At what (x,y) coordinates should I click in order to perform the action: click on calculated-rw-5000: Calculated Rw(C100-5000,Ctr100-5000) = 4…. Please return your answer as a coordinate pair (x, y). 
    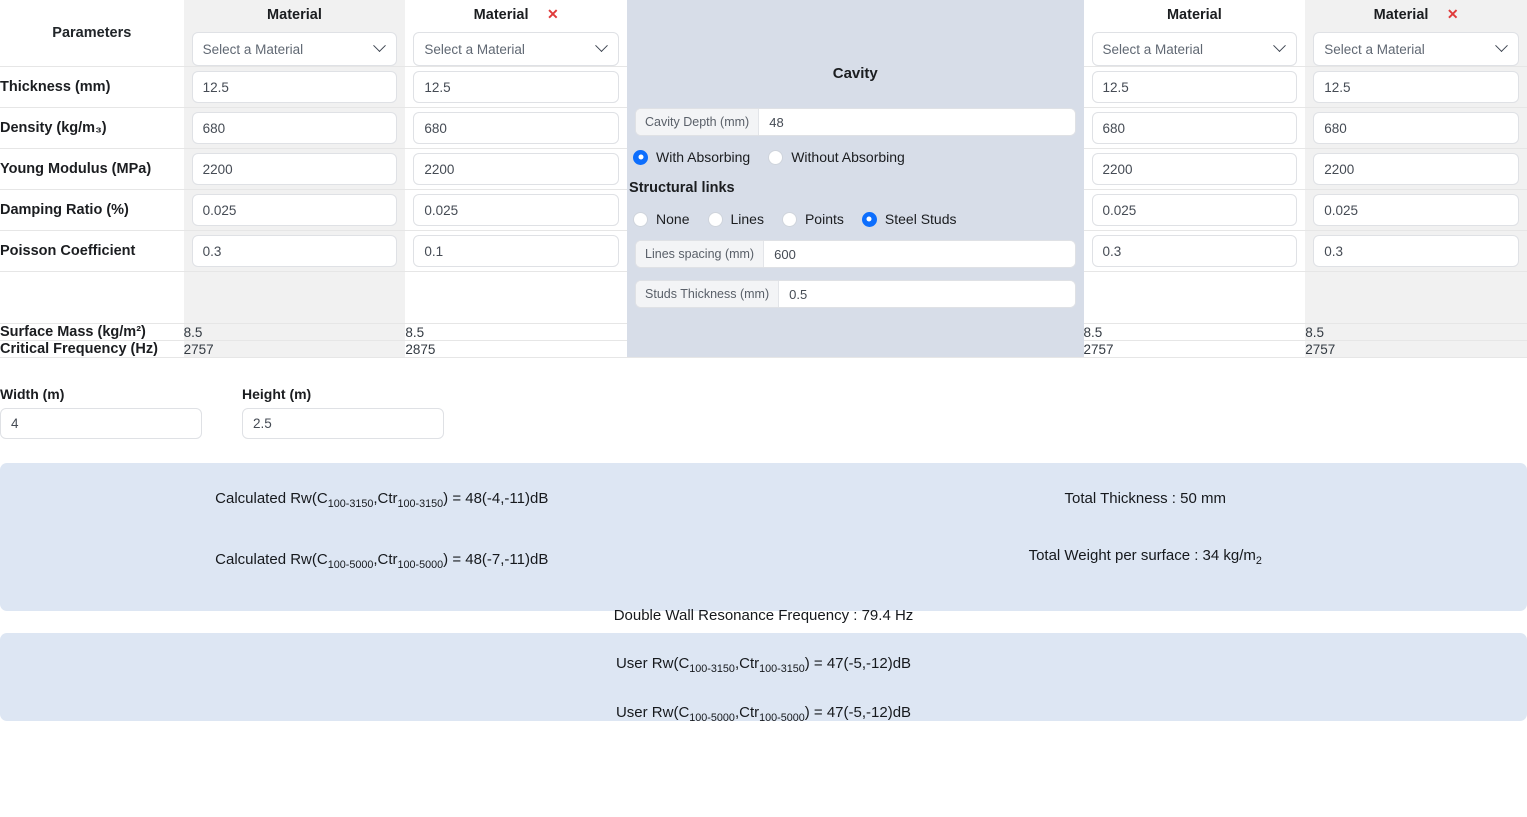
    Looking at the image, I should click on (382, 550).